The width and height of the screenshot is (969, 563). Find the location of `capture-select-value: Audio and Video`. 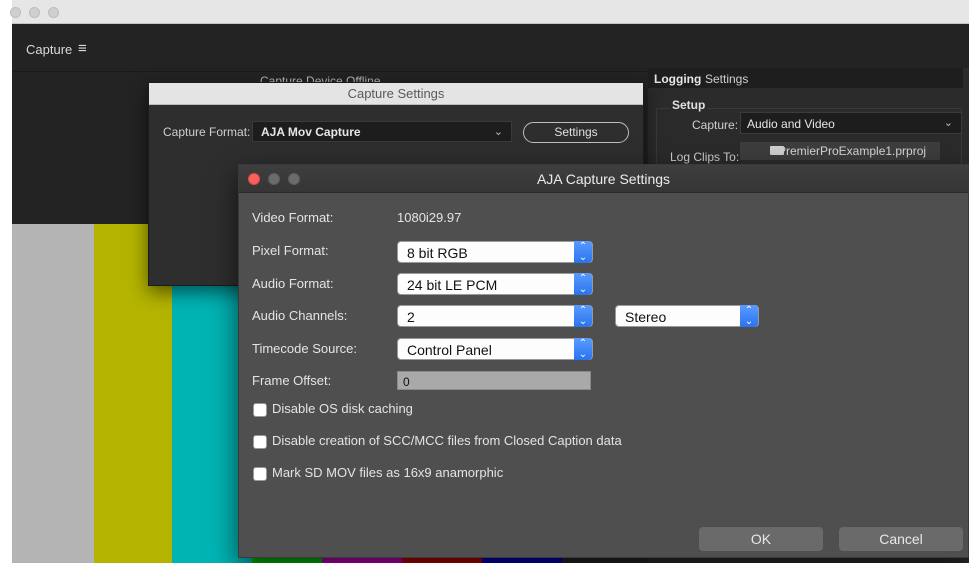

capture-select-value: Audio and Video is located at coordinates (791, 124).